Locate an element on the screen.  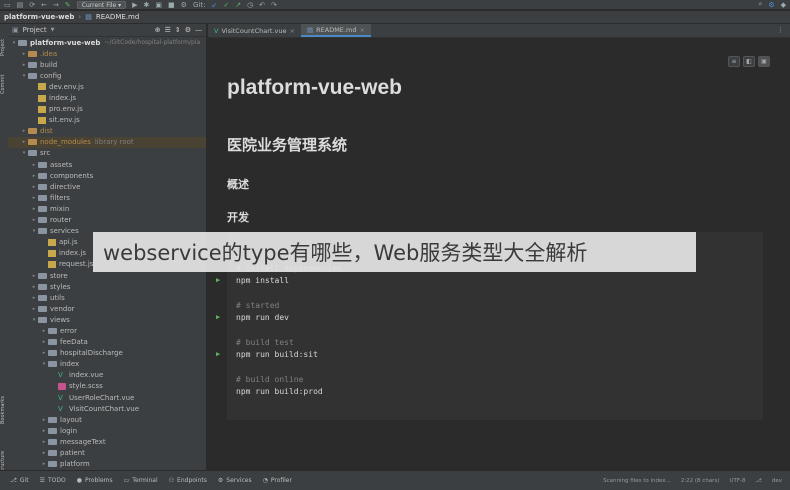
tree-item: ▸ components is located at coordinates (107, 175).